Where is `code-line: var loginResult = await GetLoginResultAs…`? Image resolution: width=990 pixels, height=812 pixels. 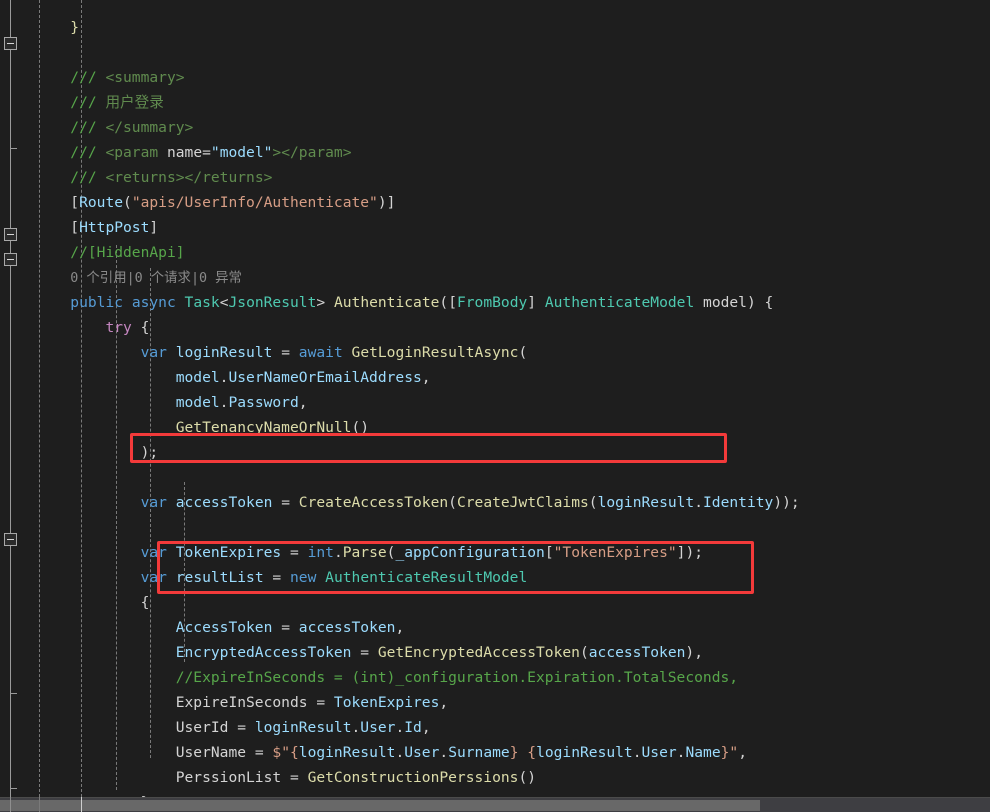 code-line: var loginResult = await GetLoginResultAs… is located at coordinates (495, 352).